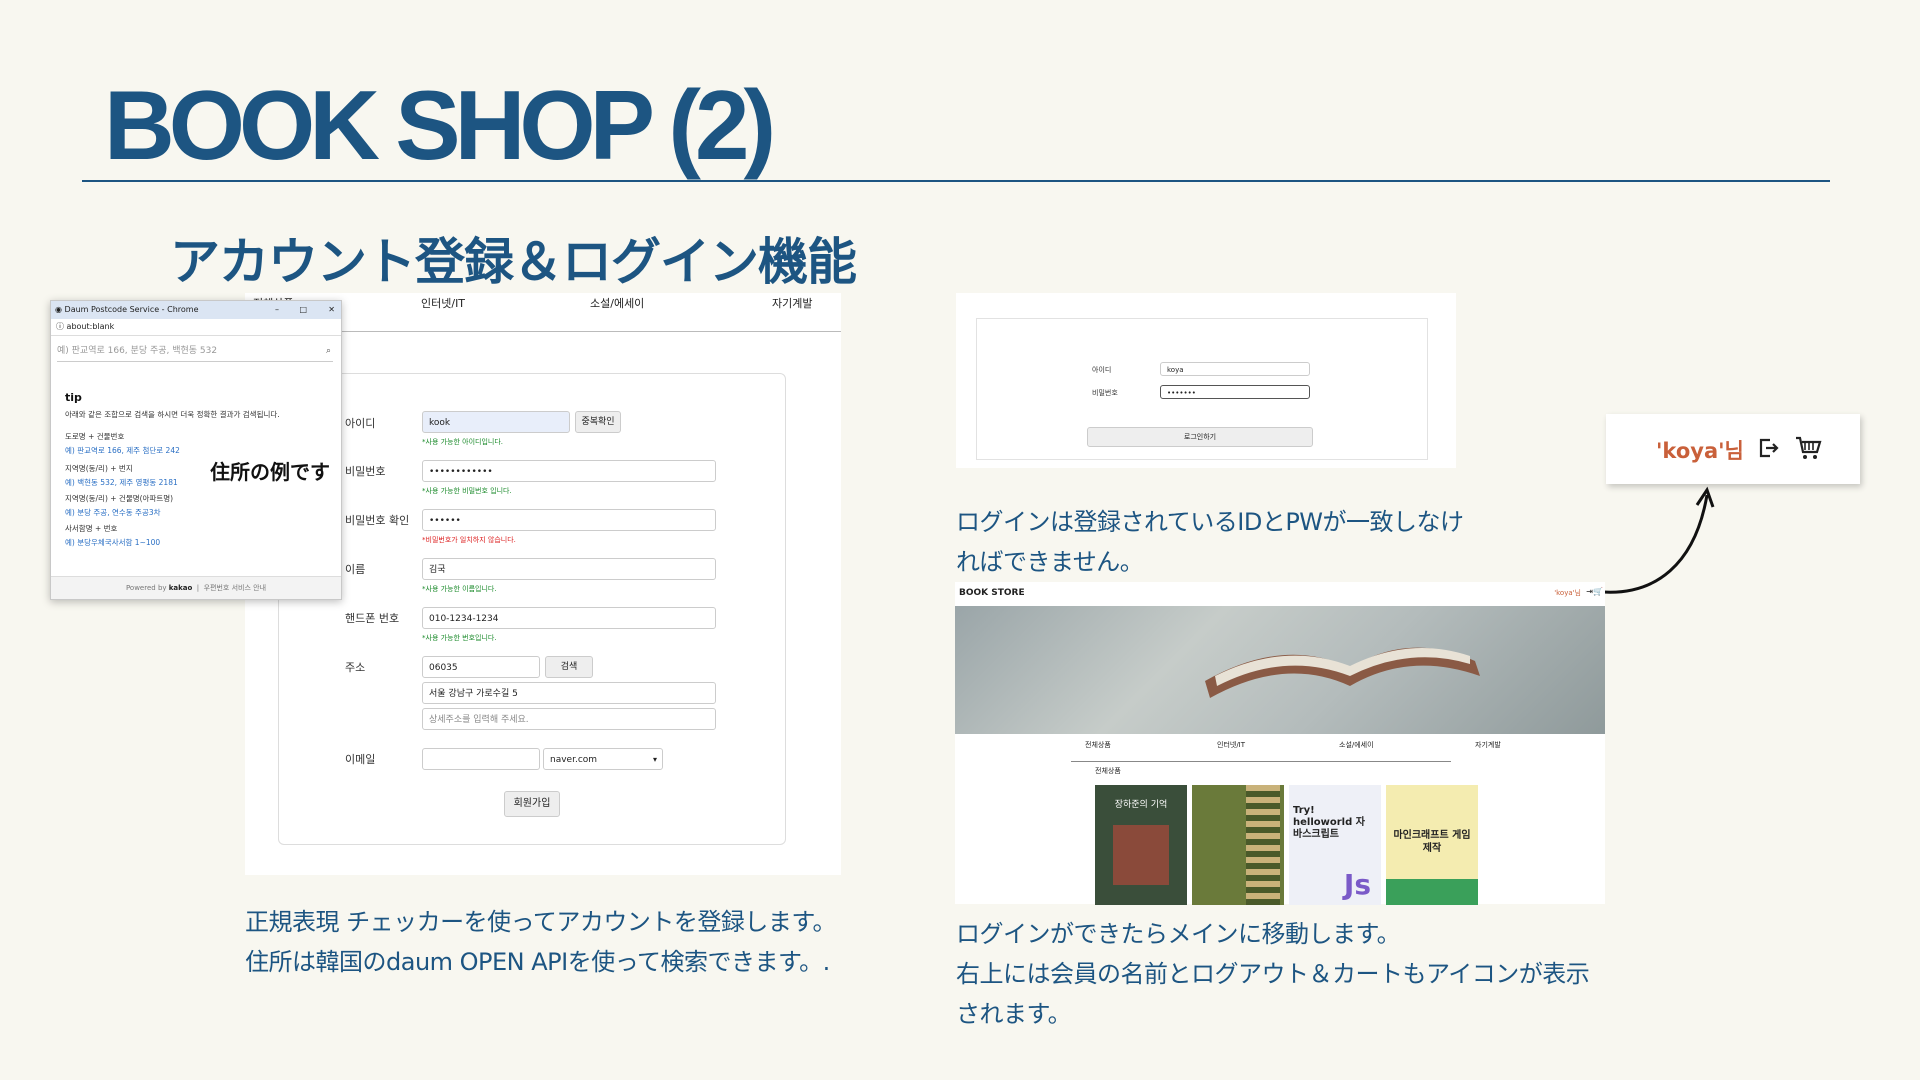 The height and width of the screenshot is (1080, 1920). What do you see at coordinates (1105, 393) in the screenshot?
I see `login-pw-label: 비밀번호` at bounding box center [1105, 393].